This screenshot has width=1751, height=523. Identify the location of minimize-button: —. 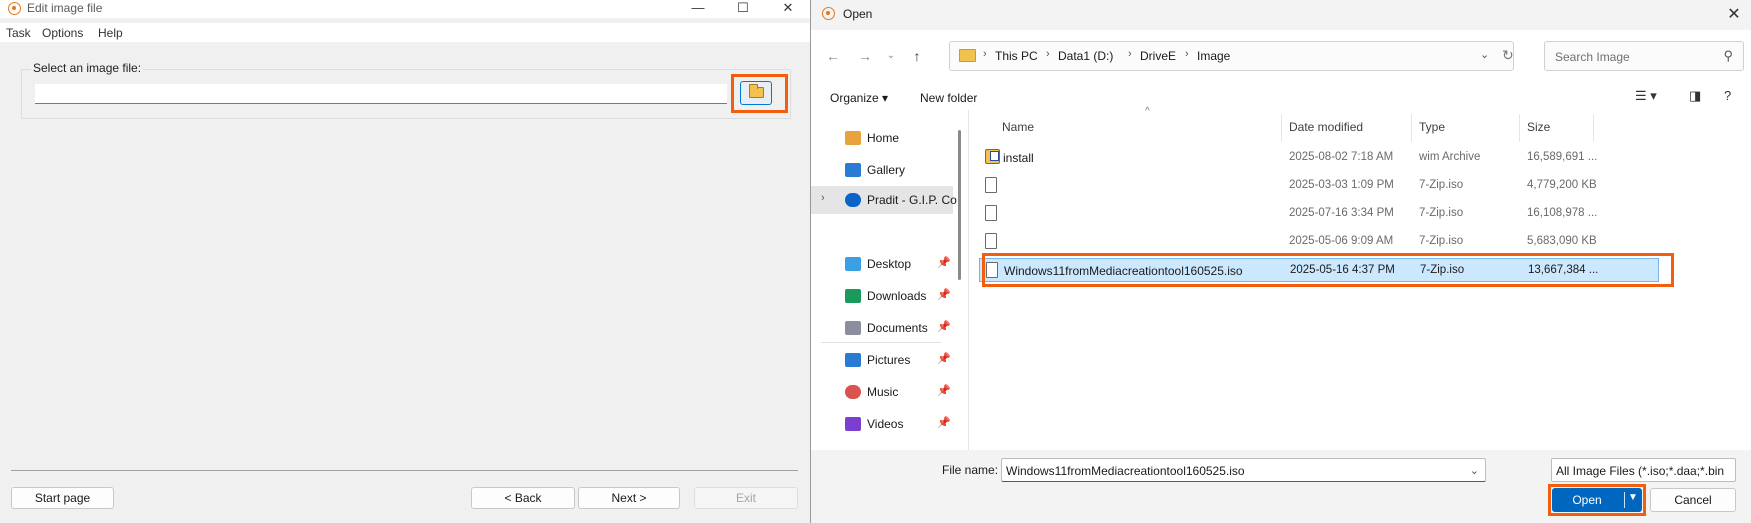
(698, 9).